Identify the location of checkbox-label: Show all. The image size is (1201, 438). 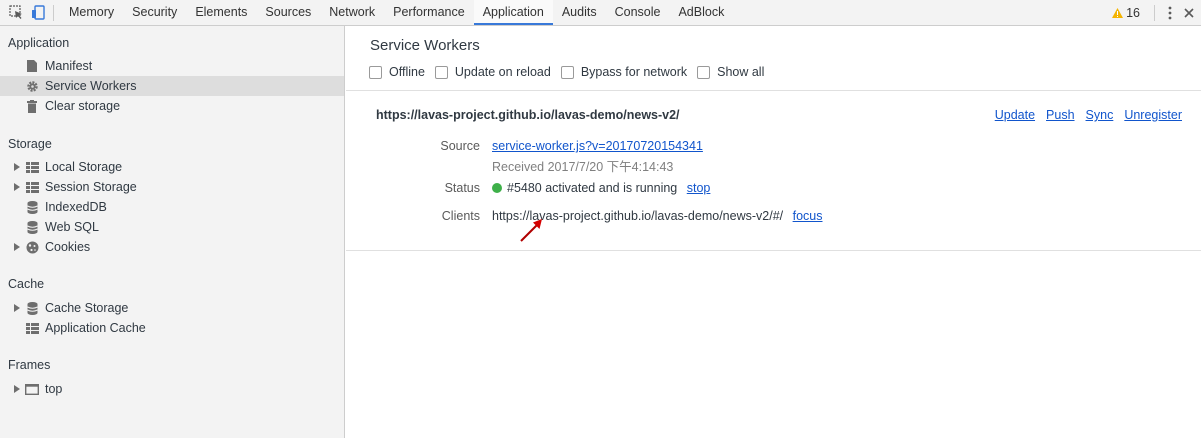
(741, 72).